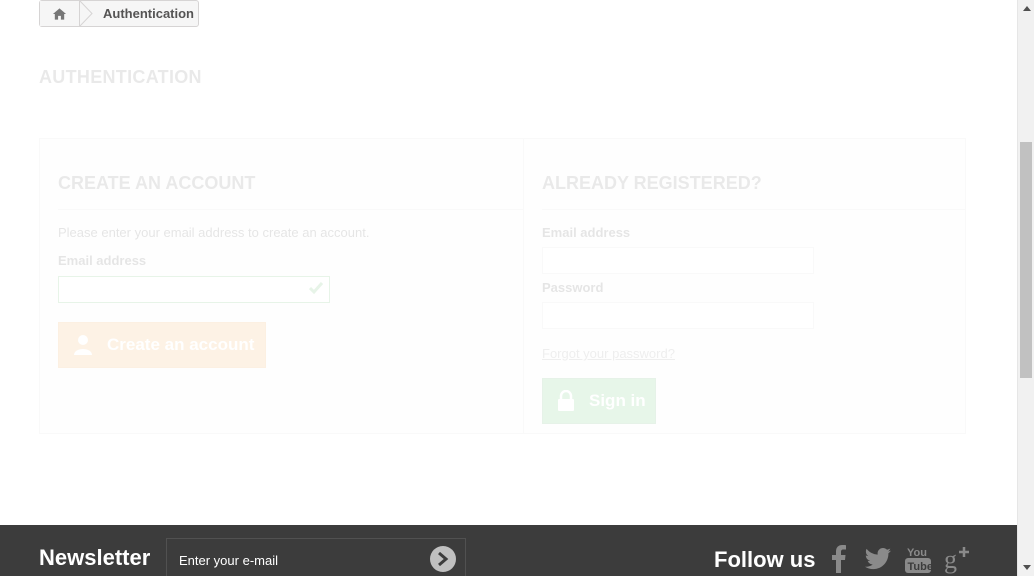  I want to click on newsletter-email-value: Enter your e-mail, so click(228, 560).